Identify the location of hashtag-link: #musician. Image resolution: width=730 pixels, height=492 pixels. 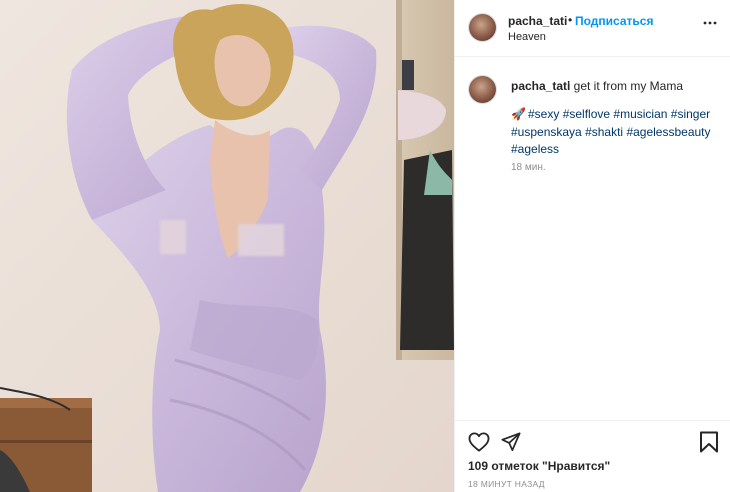
(640, 114).